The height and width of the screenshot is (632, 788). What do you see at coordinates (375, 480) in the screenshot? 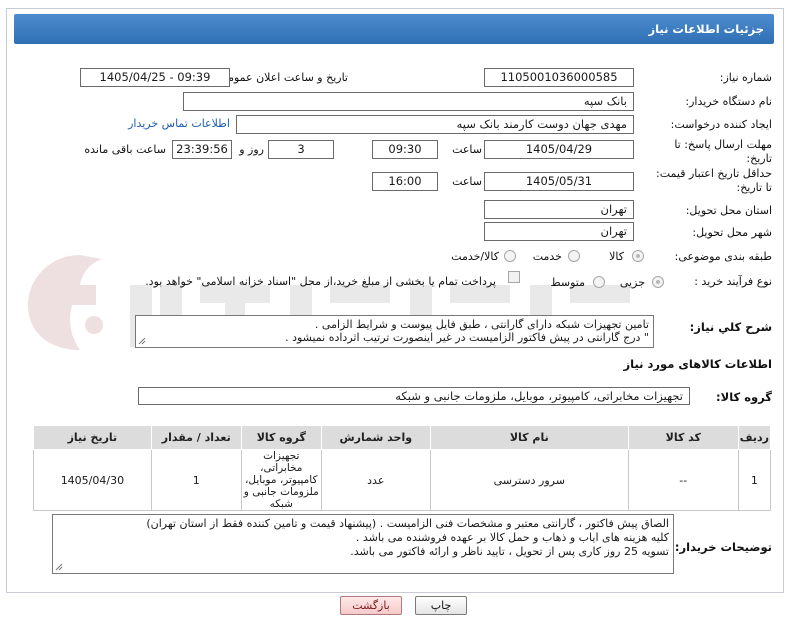
I see `cell-unit: عدد` at bounding box center [375, 480].